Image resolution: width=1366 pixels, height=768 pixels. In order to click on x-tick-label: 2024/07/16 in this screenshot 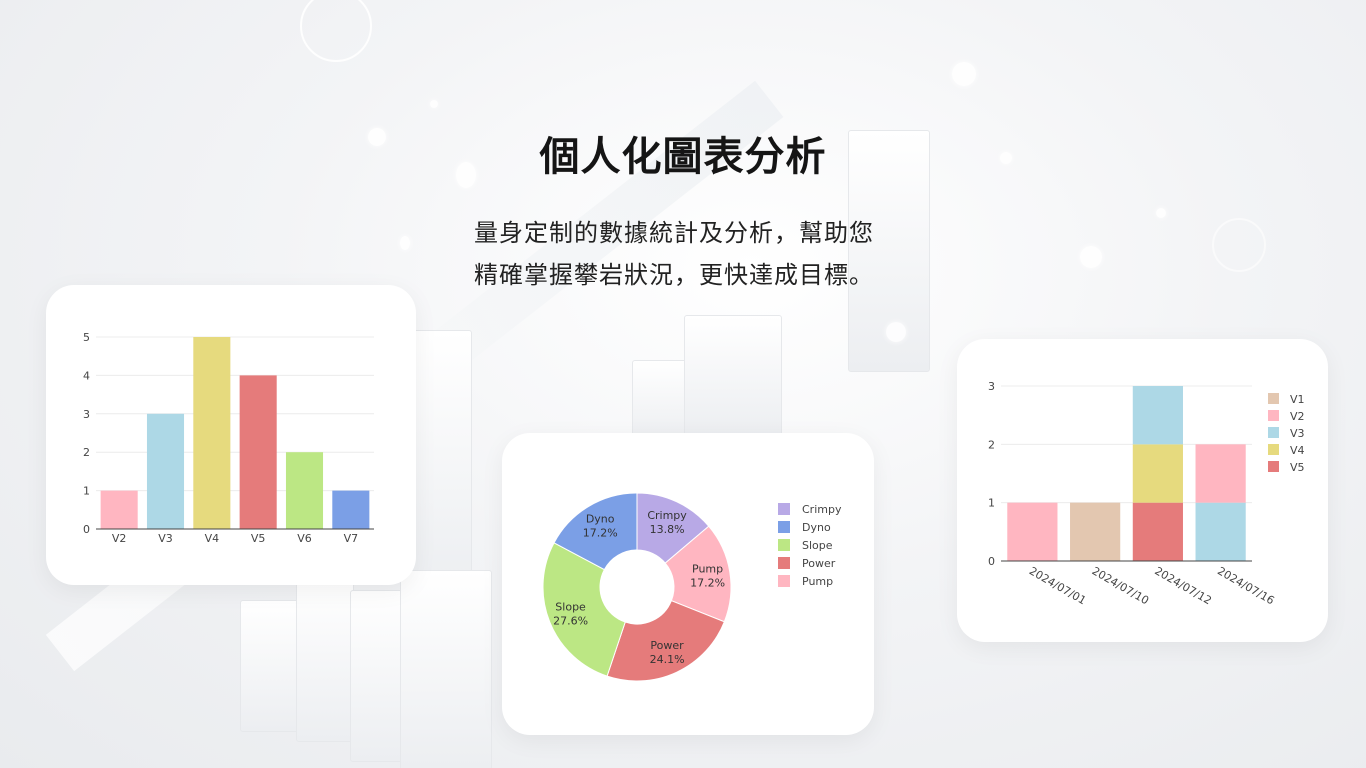, I will do `click(1245, 585)`.